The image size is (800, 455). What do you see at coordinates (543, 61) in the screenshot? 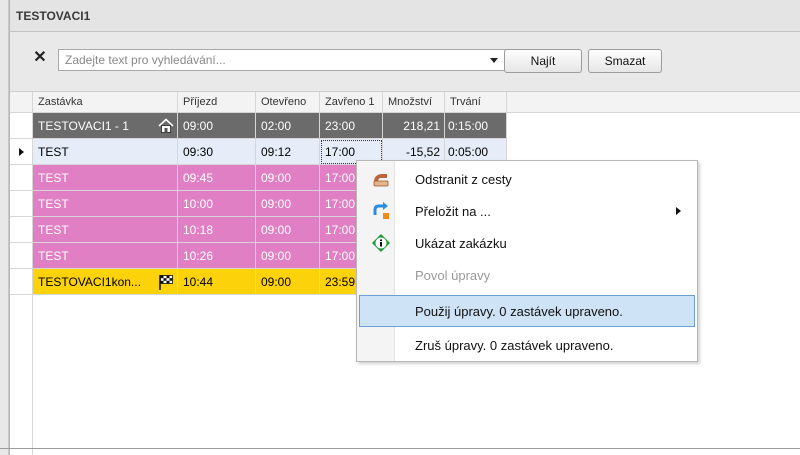
I see `find-button: Najít` at bounding box center [543, 61].